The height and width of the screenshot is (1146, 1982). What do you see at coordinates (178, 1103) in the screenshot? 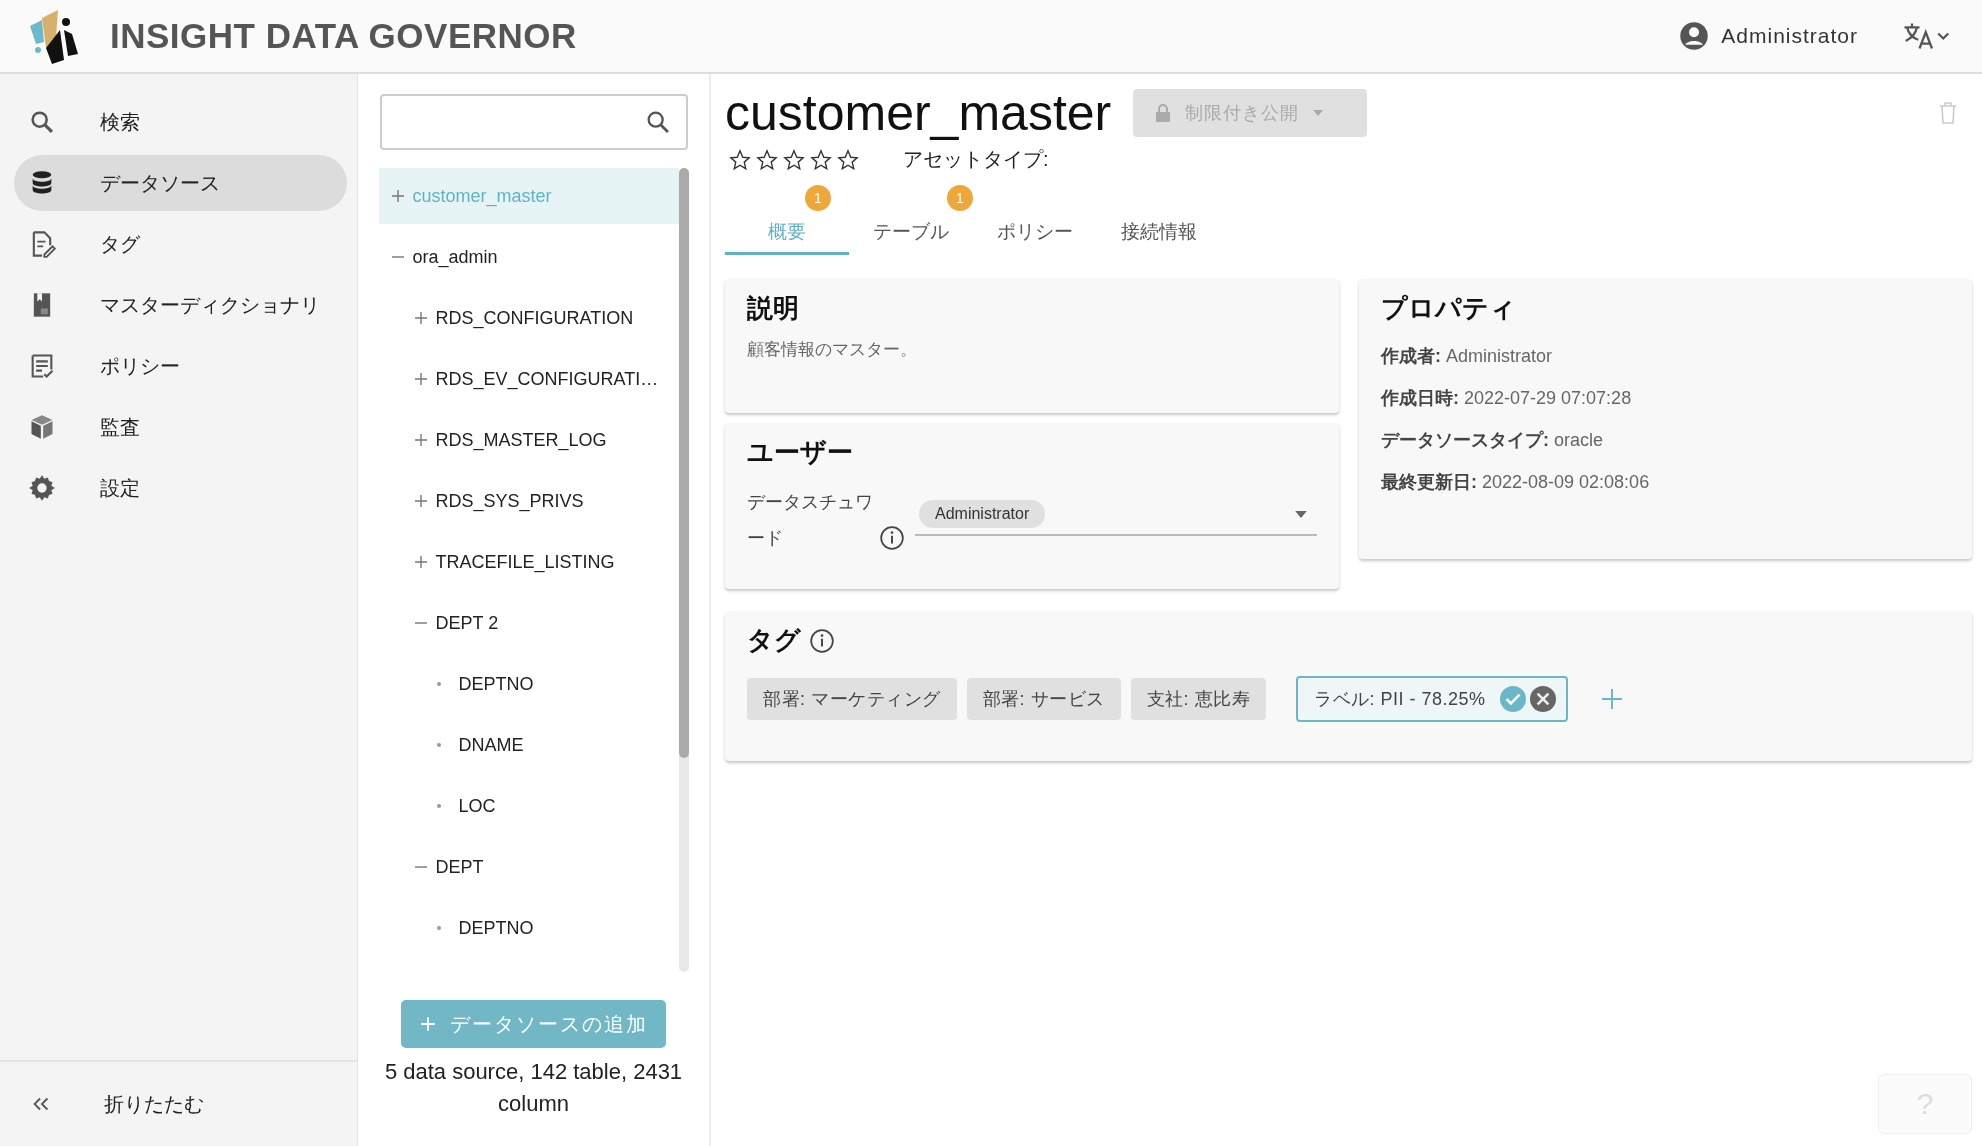
I see `collapse-button: 折りたたむ` at bounding box center [178, 1103].